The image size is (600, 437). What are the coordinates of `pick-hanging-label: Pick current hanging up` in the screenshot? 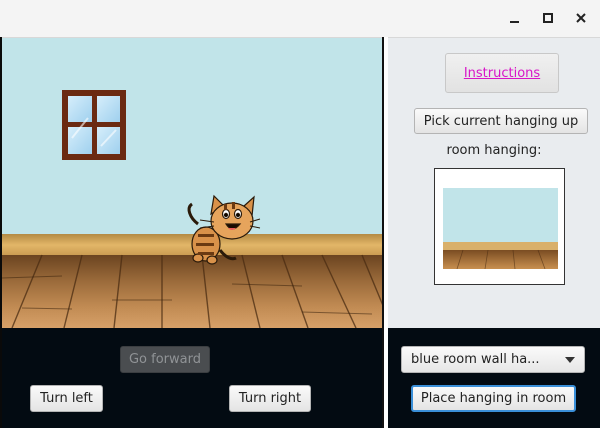 It's located at (501, 121).